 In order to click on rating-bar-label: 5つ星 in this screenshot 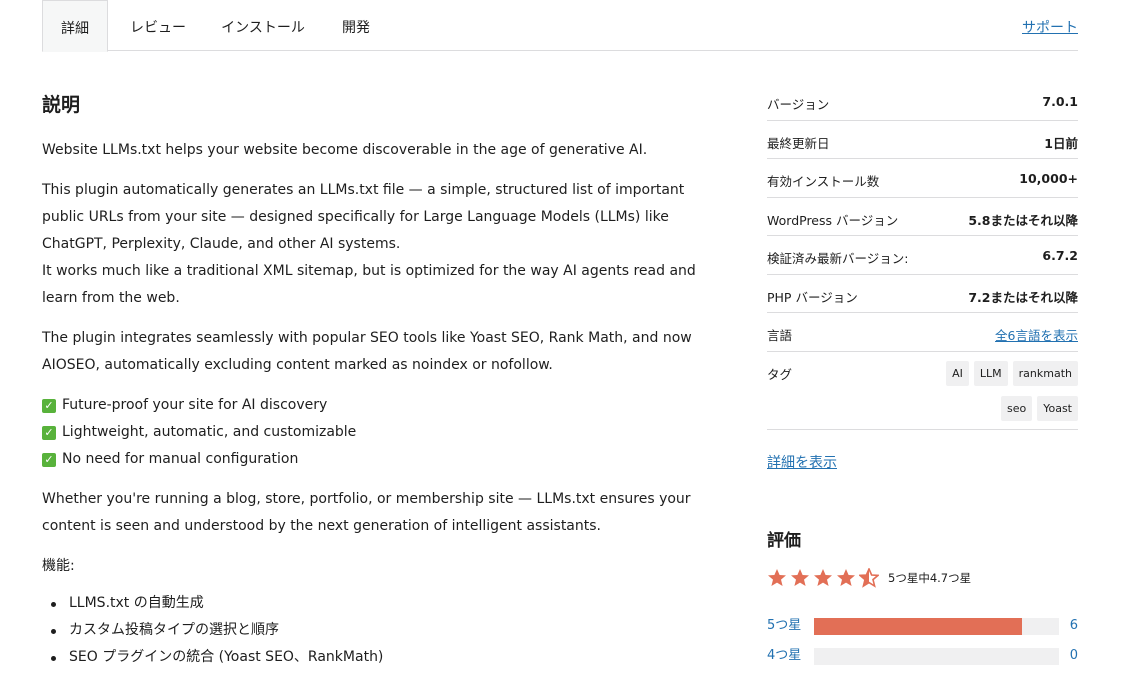, I will do `click(784, 626)`.